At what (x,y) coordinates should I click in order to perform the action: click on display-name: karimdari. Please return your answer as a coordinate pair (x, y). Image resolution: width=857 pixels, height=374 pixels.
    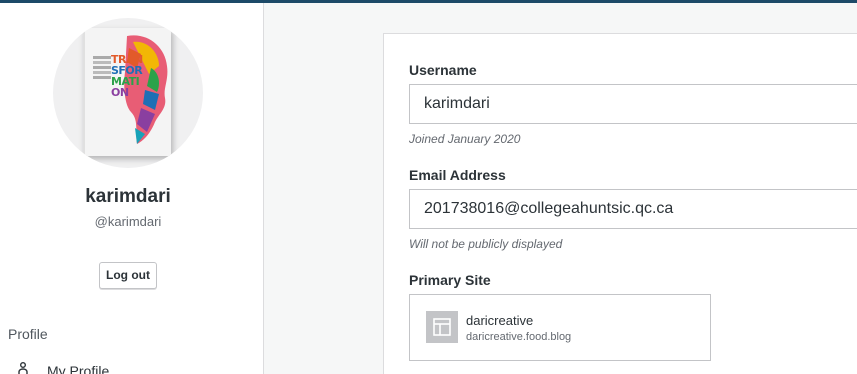
    Looking at the image, I should click on (128, 196).